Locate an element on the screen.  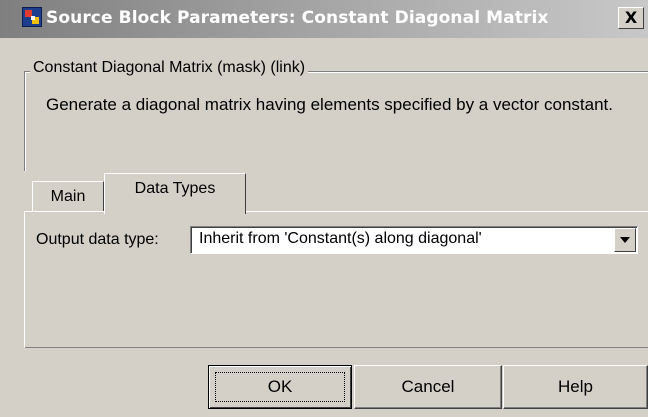
tab-main: Main is located at coordinates (68, 196).